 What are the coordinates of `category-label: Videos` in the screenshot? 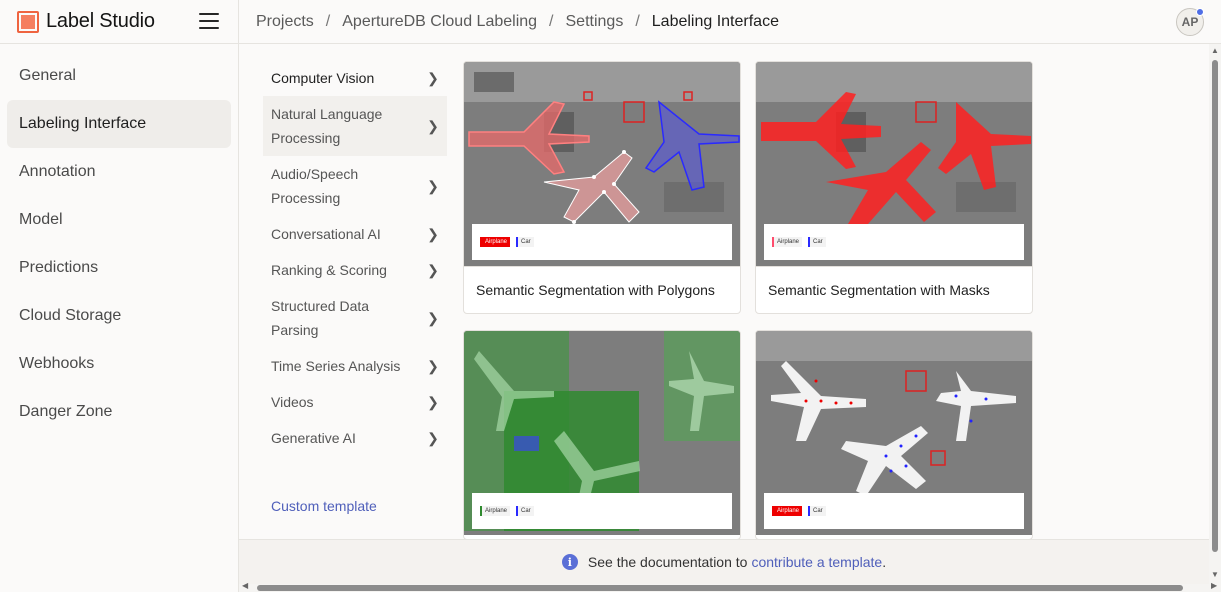 It's located at (292, 402).